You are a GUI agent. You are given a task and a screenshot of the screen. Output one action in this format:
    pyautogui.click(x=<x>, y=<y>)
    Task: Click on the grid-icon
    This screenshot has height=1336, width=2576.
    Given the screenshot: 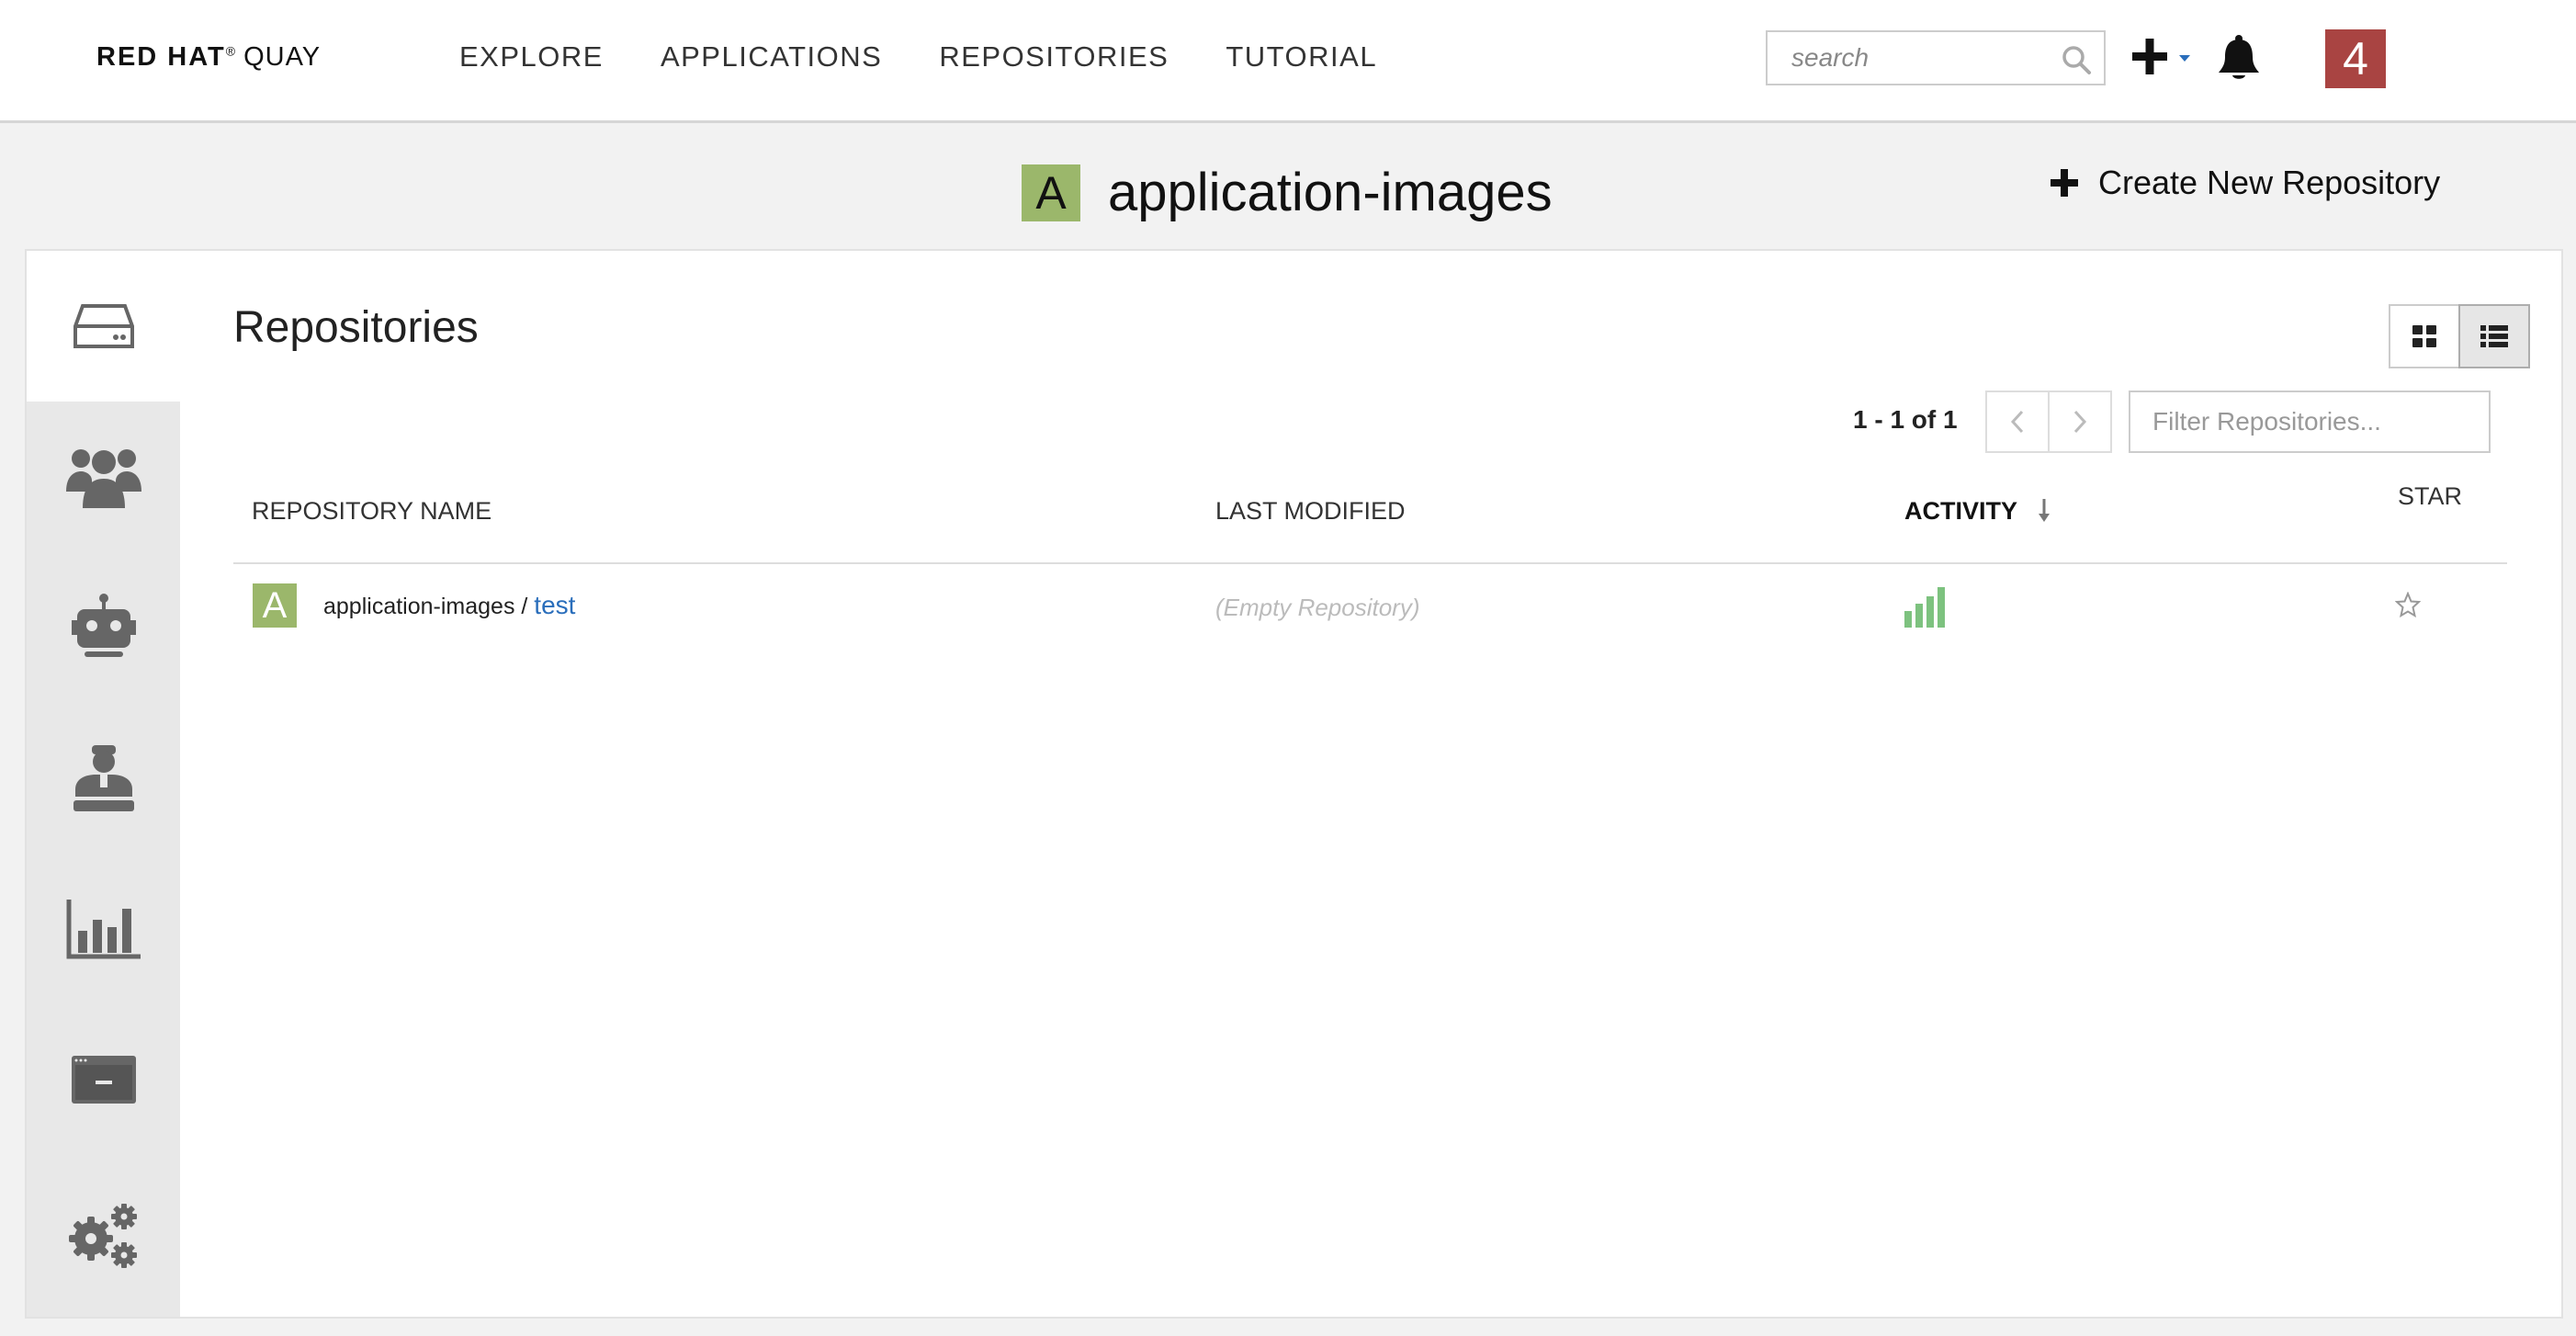 What is the action you would take?
    pyautogui.click(x=2424, y=336)
    